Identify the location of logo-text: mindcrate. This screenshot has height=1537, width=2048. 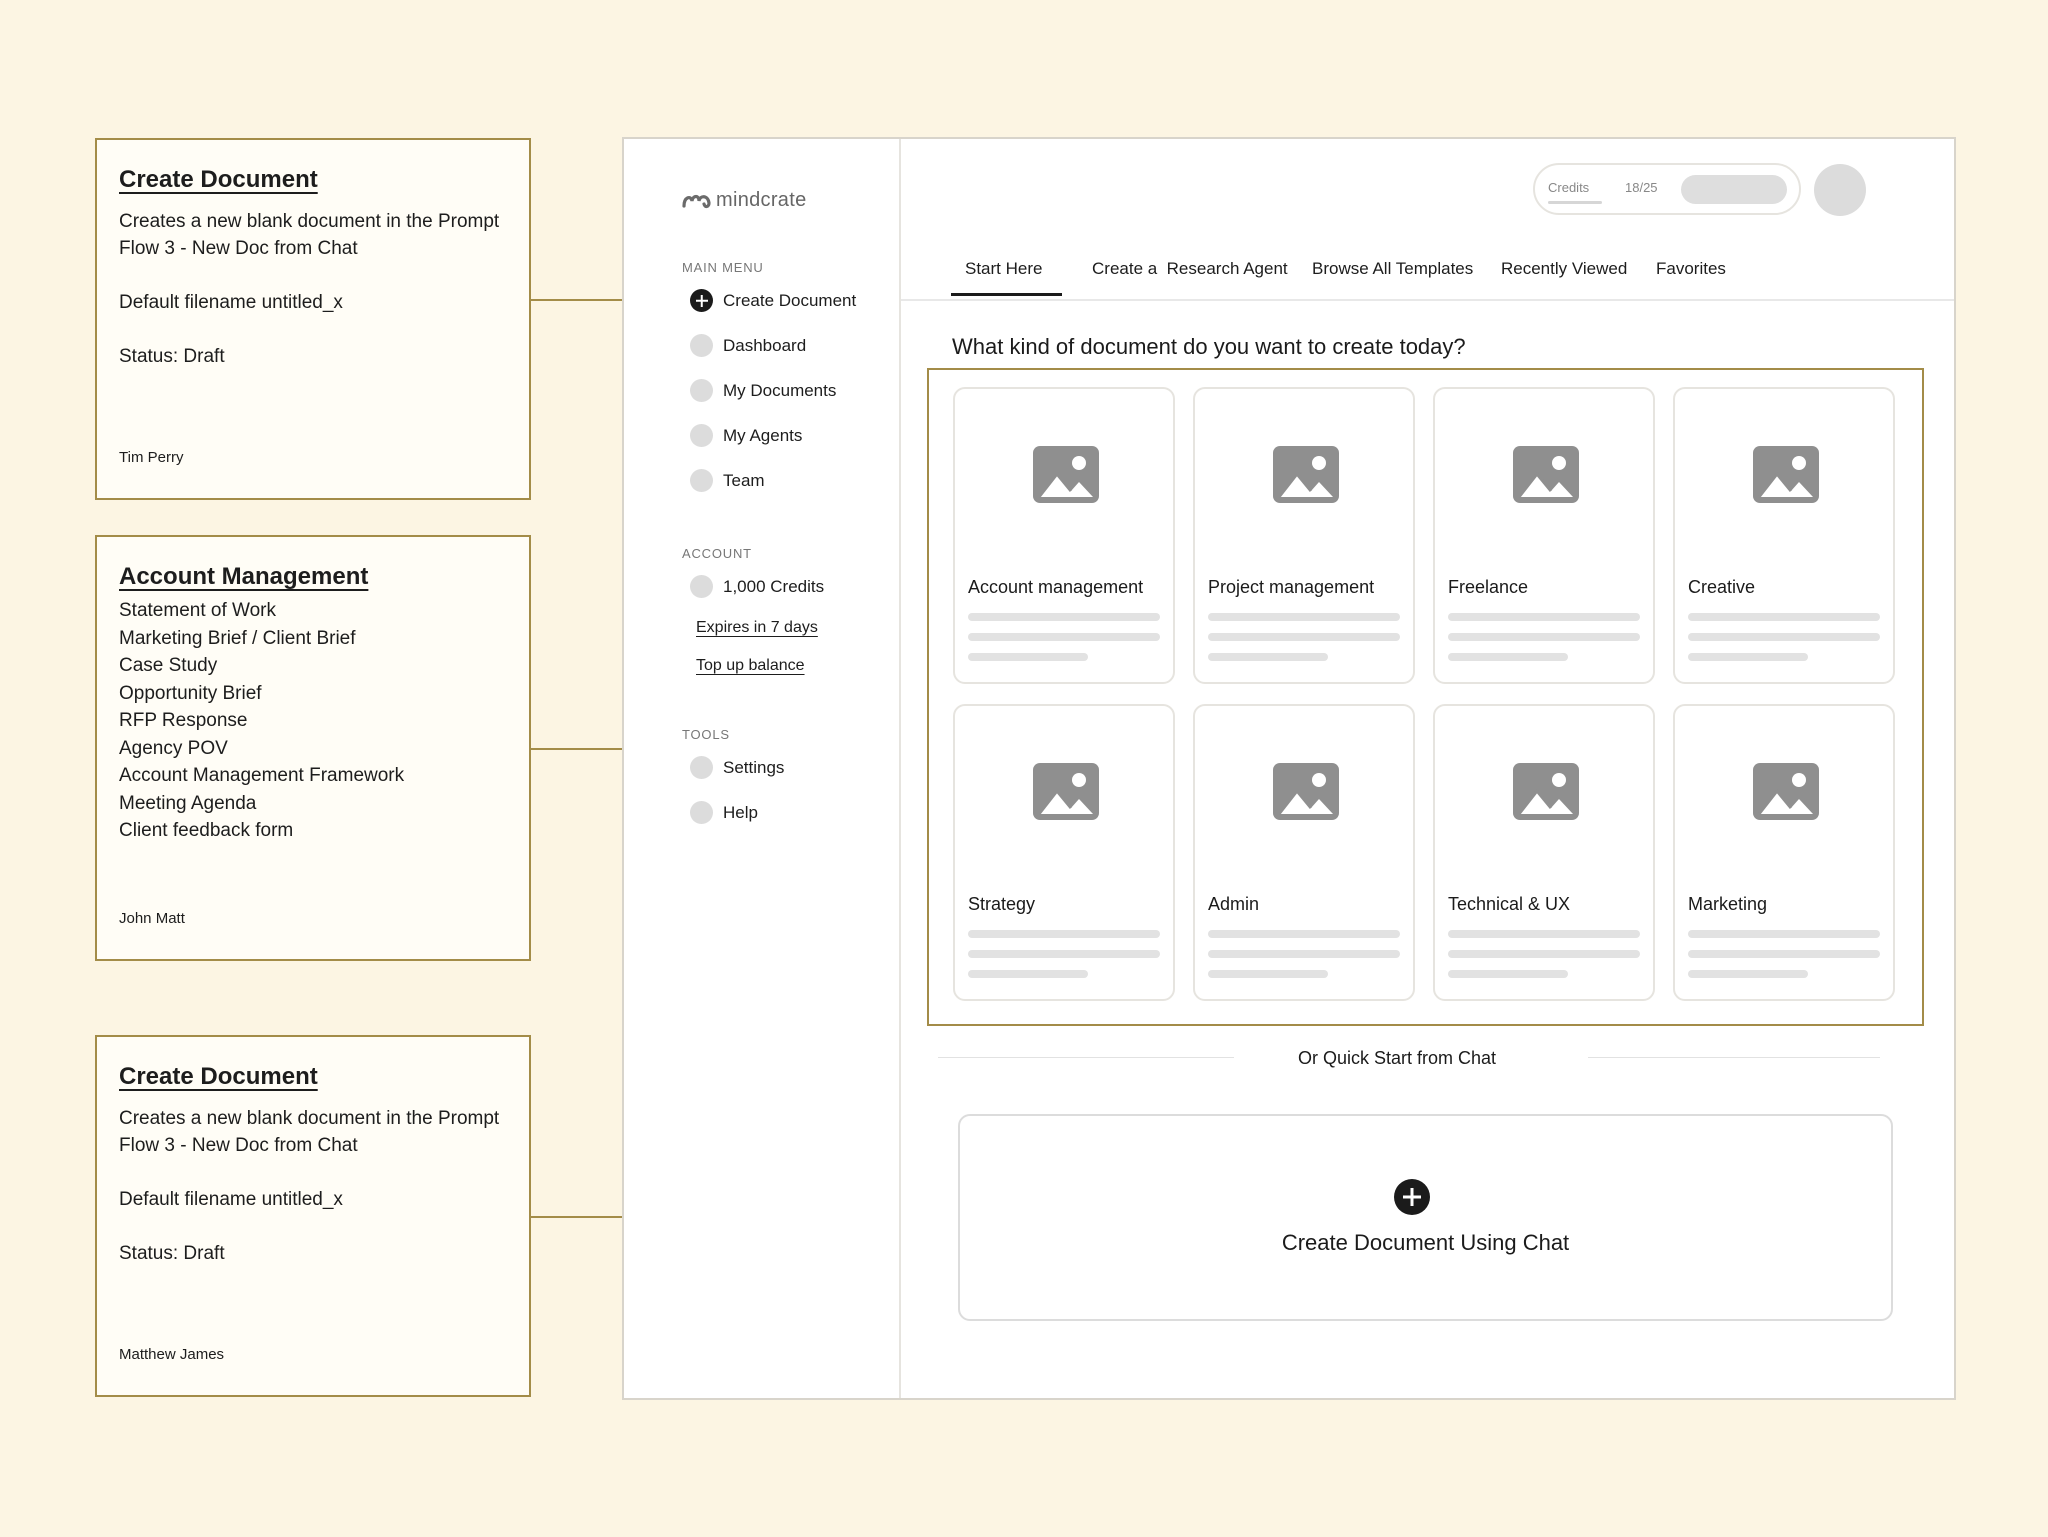
(761, 200).